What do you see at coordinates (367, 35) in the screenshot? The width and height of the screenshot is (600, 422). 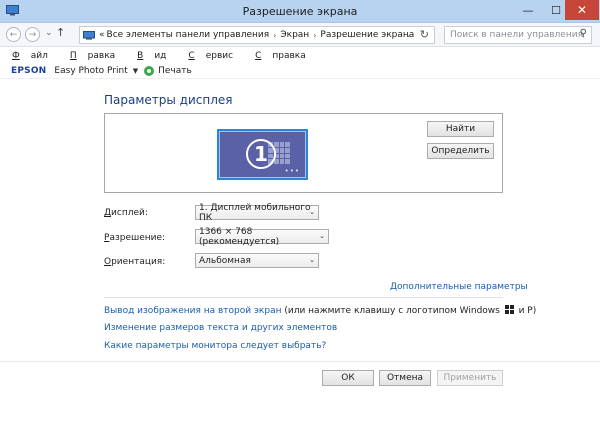 I see `breadcrumb-resolution: Разрешение экрана` at bounding box center [367, 35].